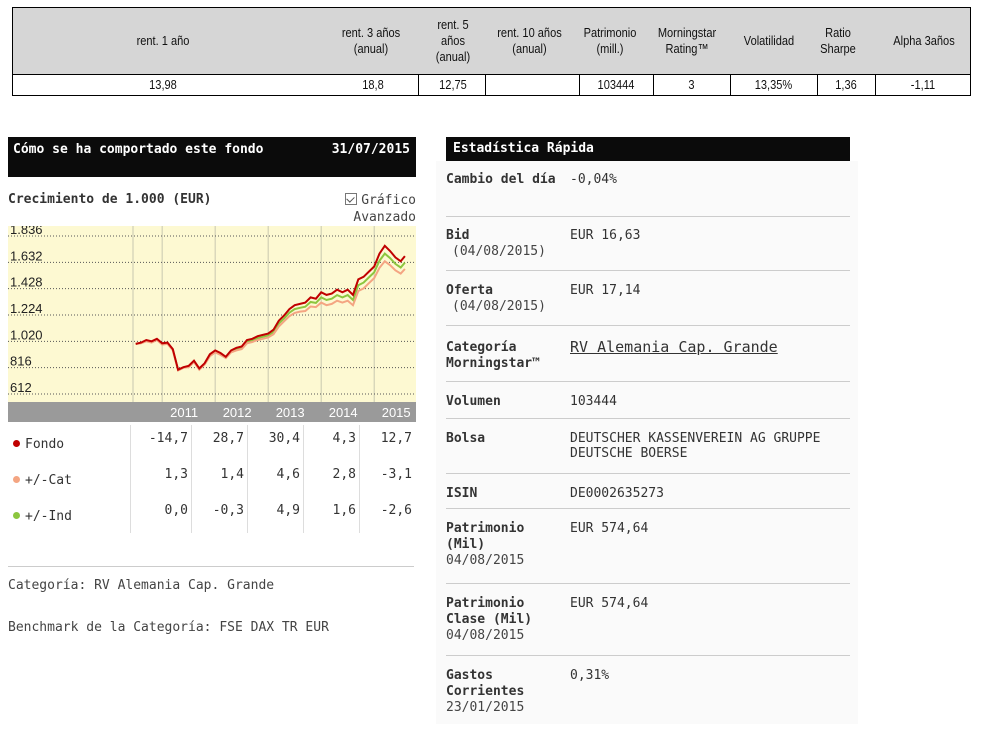  Describe the element at coordinates (396, 510) in the screenshot. I see `ind-2015: -2,6` at that location.